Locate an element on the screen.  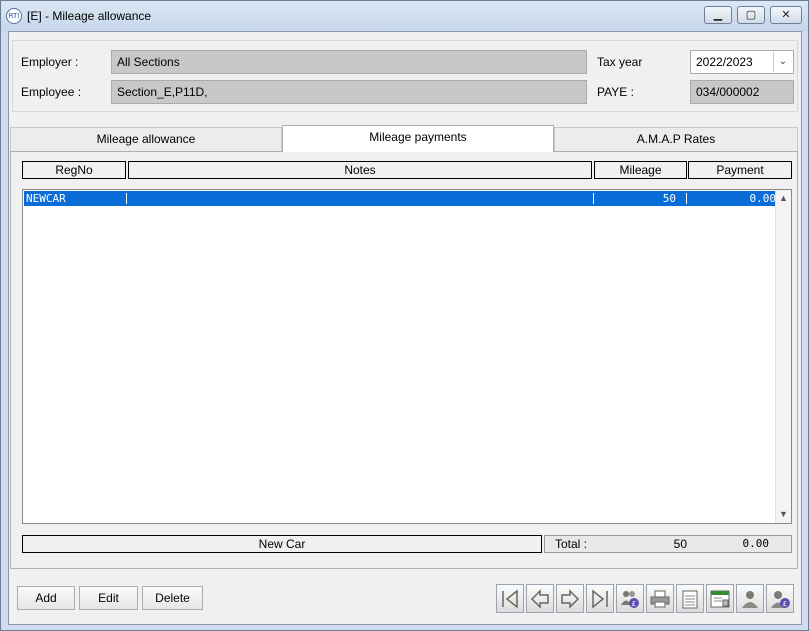
employee-pay-icon: £ is located at coordinates (780, 599).